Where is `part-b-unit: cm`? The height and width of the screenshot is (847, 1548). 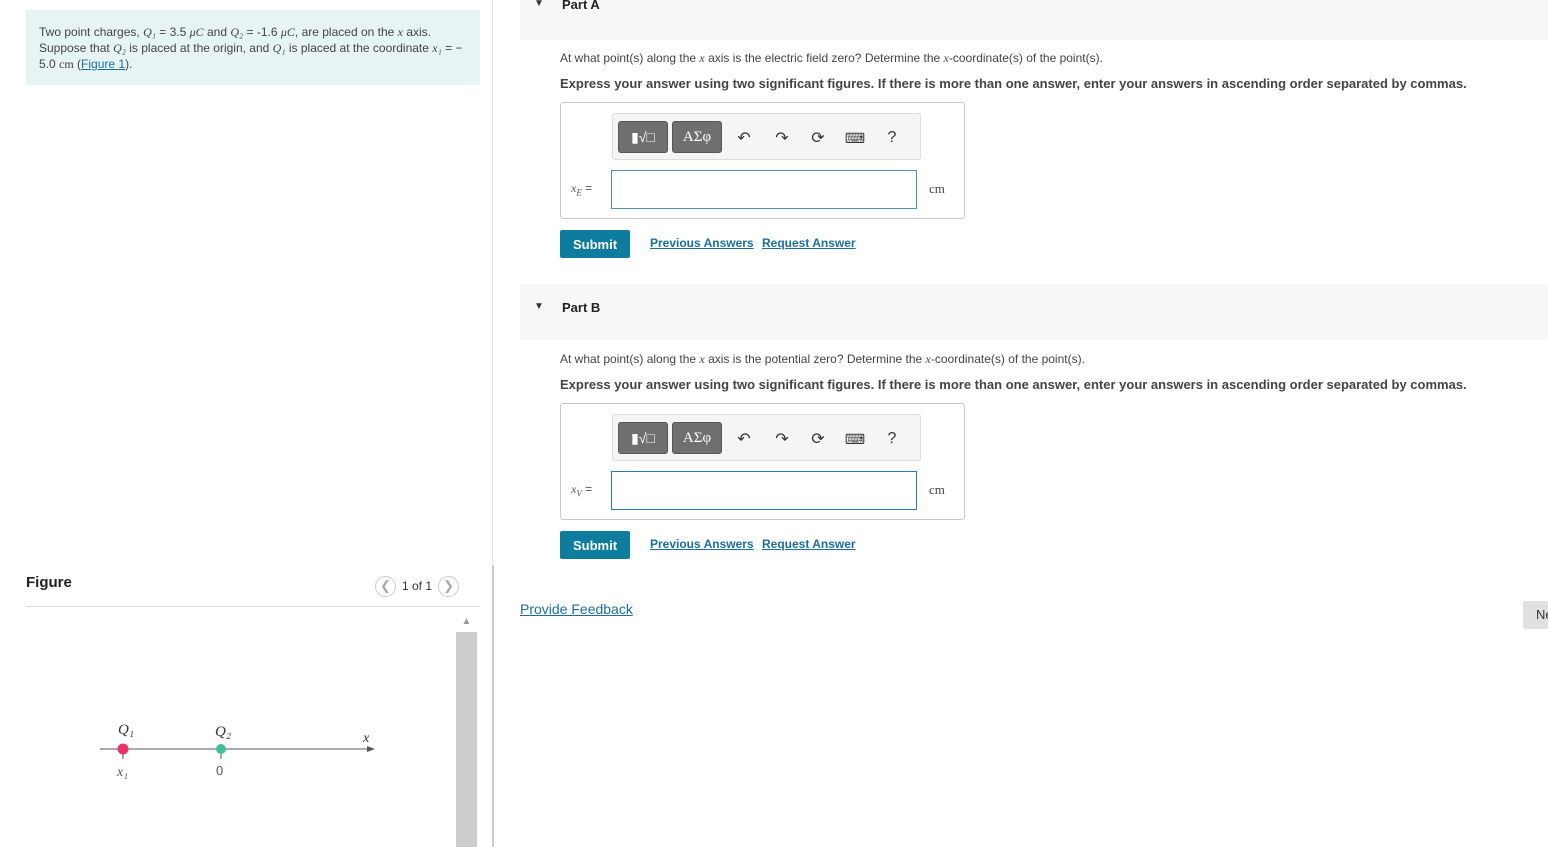 part-b-unit: cm is located at coordinates (937, 489).